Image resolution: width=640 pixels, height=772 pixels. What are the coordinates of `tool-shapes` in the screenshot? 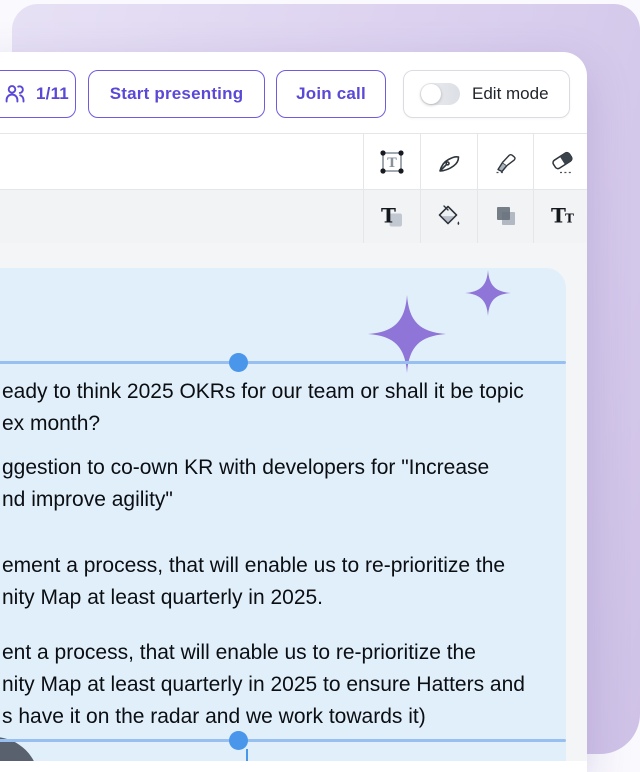 It's located at (506, 216).